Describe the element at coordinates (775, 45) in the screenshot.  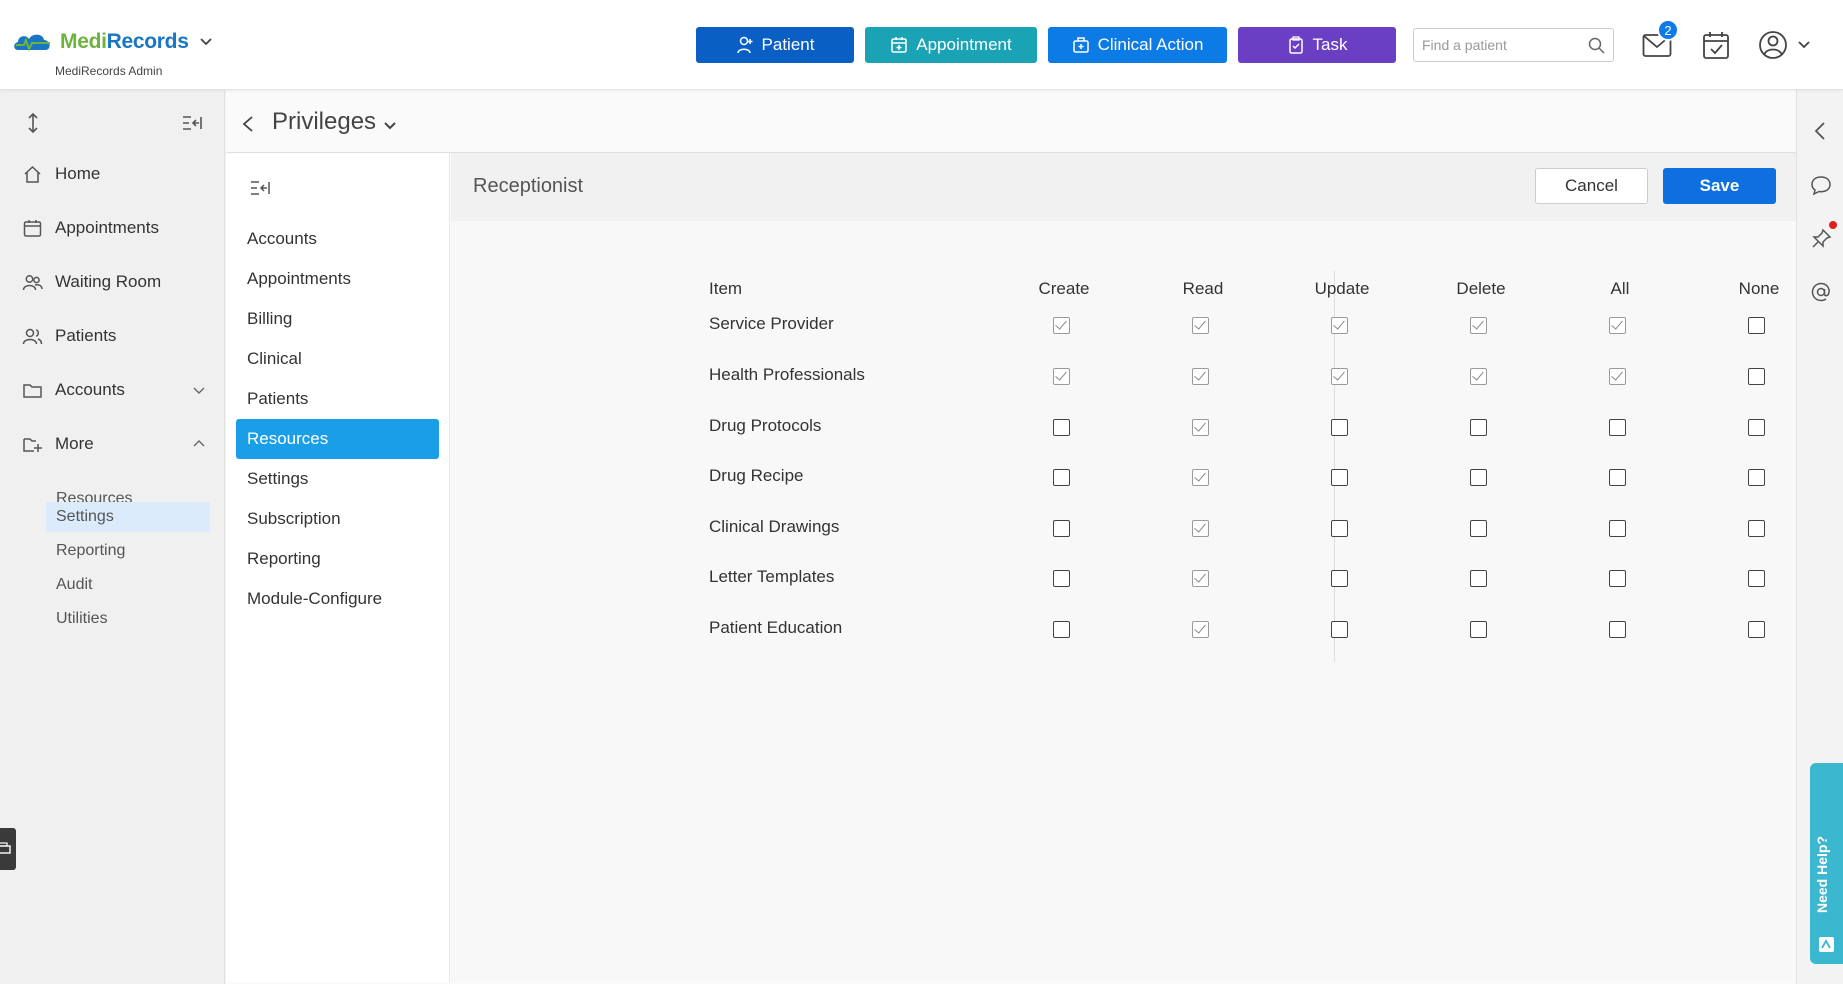
I see `new-patient-button: Patient` at that location.